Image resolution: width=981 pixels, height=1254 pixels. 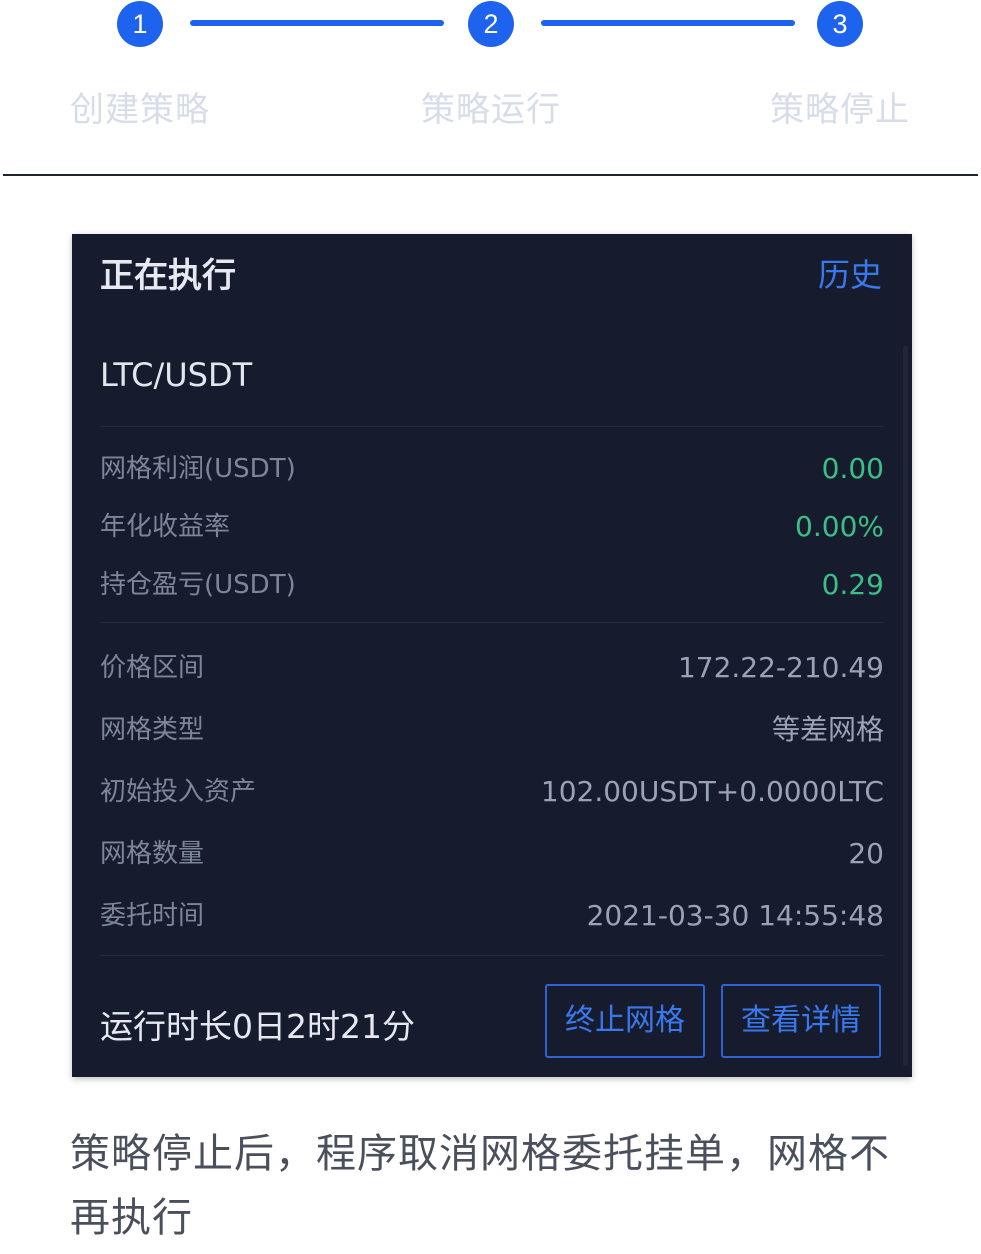 I want to click on row-value: 2021-03-30 14:55:48, so click(x=735, y=915).